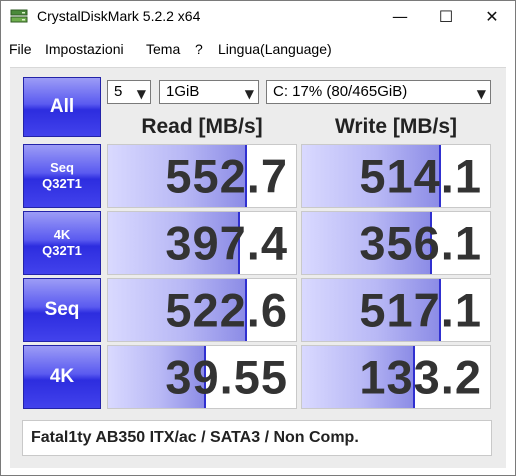  Describe the element at coordinates (62, 310) in the screenshot. I see `seq-button: Seq` at that location.